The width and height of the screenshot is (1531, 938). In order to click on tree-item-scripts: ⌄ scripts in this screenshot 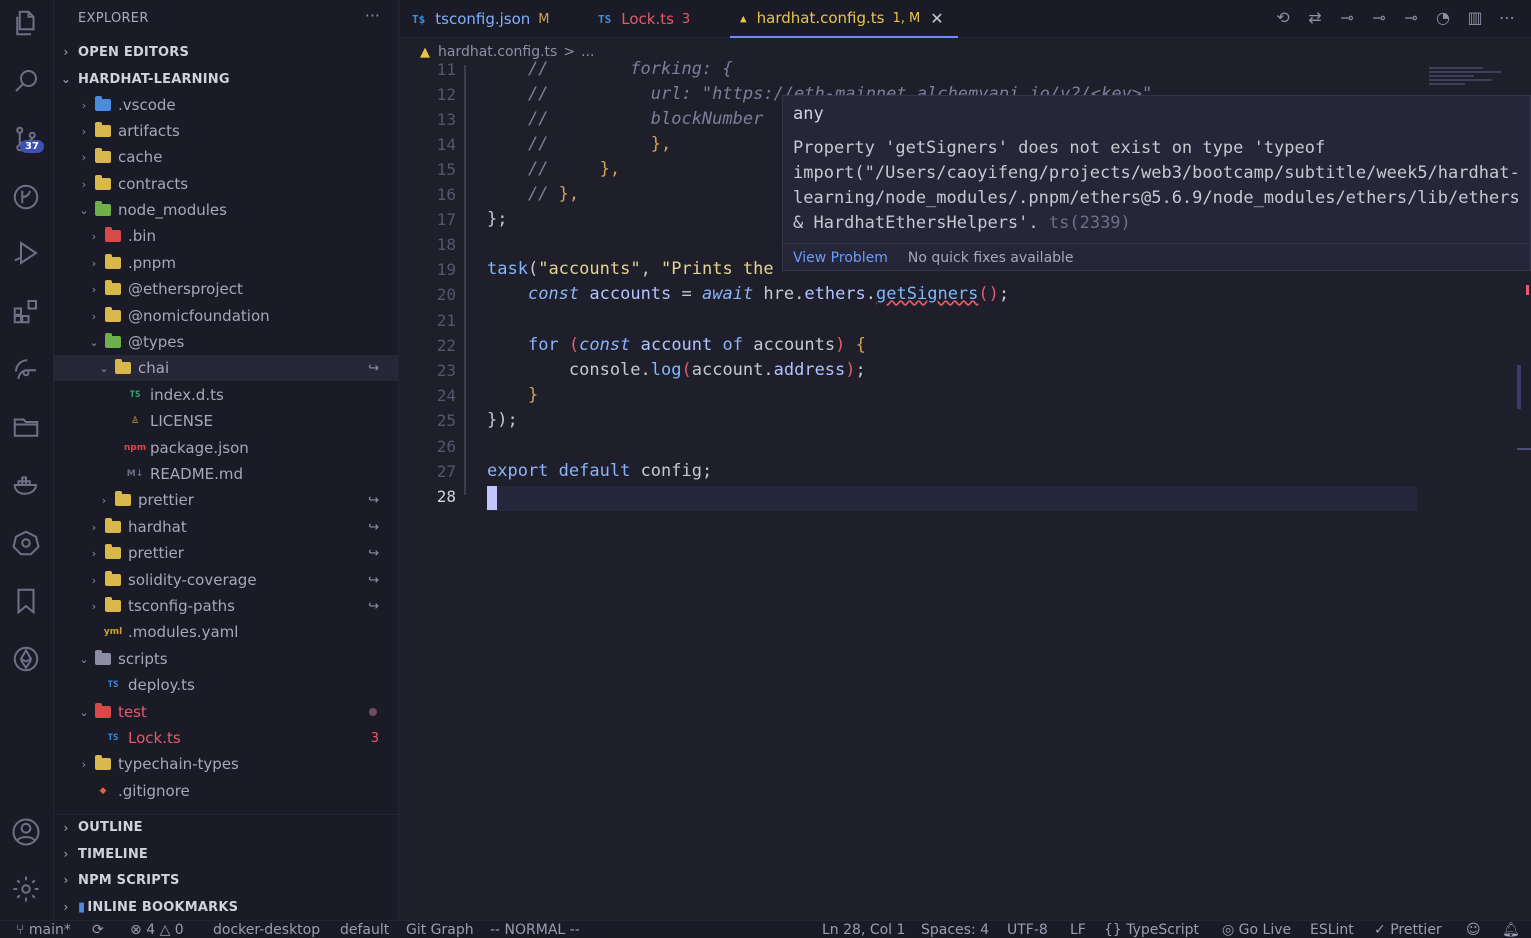, I will do `click(226, 659)`.